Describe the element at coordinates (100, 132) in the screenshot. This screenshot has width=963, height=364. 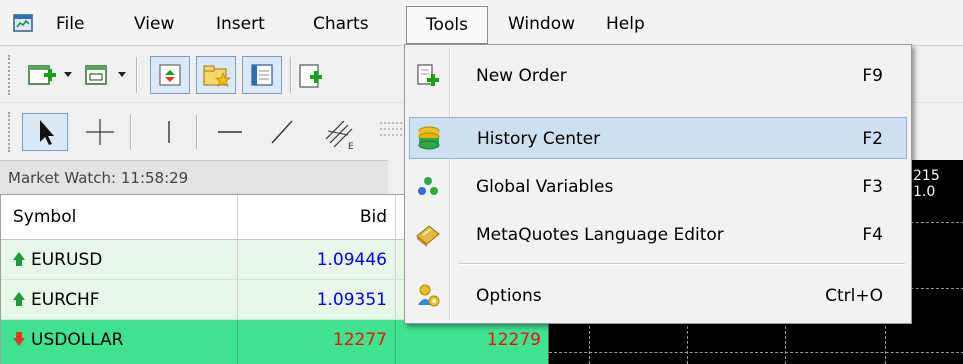
I see `crosshair-icon` at that location.